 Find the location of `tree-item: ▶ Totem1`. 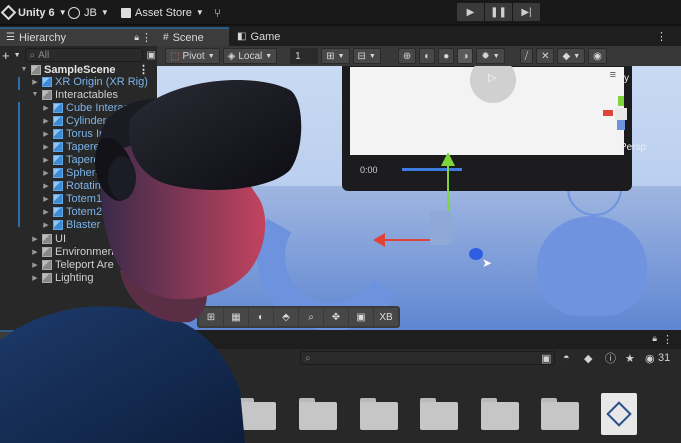

tree-item: ▶ Totem1 is located at coordinates (72, 198).